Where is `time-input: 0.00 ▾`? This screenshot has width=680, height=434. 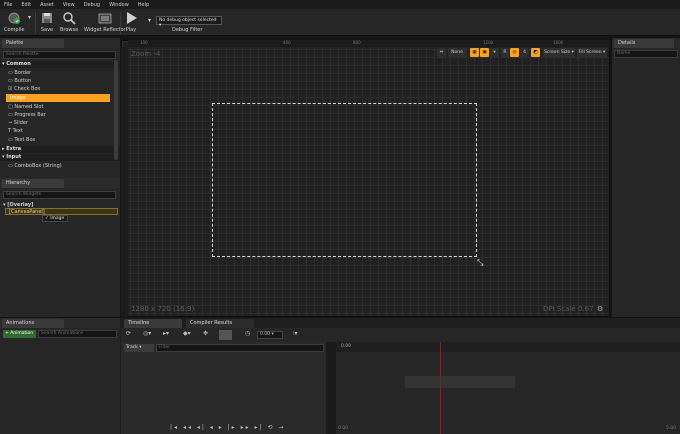
time-input: 0.00 ▾ is located at coordinates (270, 335).